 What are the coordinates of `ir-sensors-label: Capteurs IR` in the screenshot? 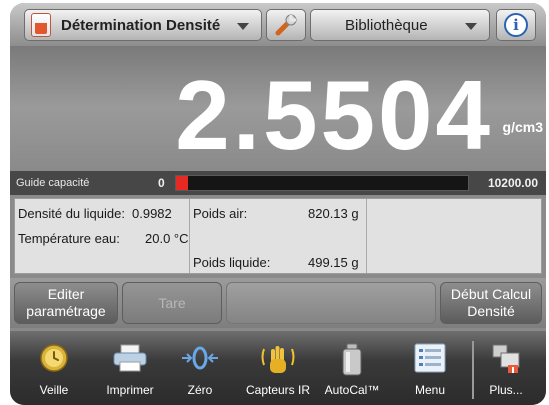 It's located at (278, 390).